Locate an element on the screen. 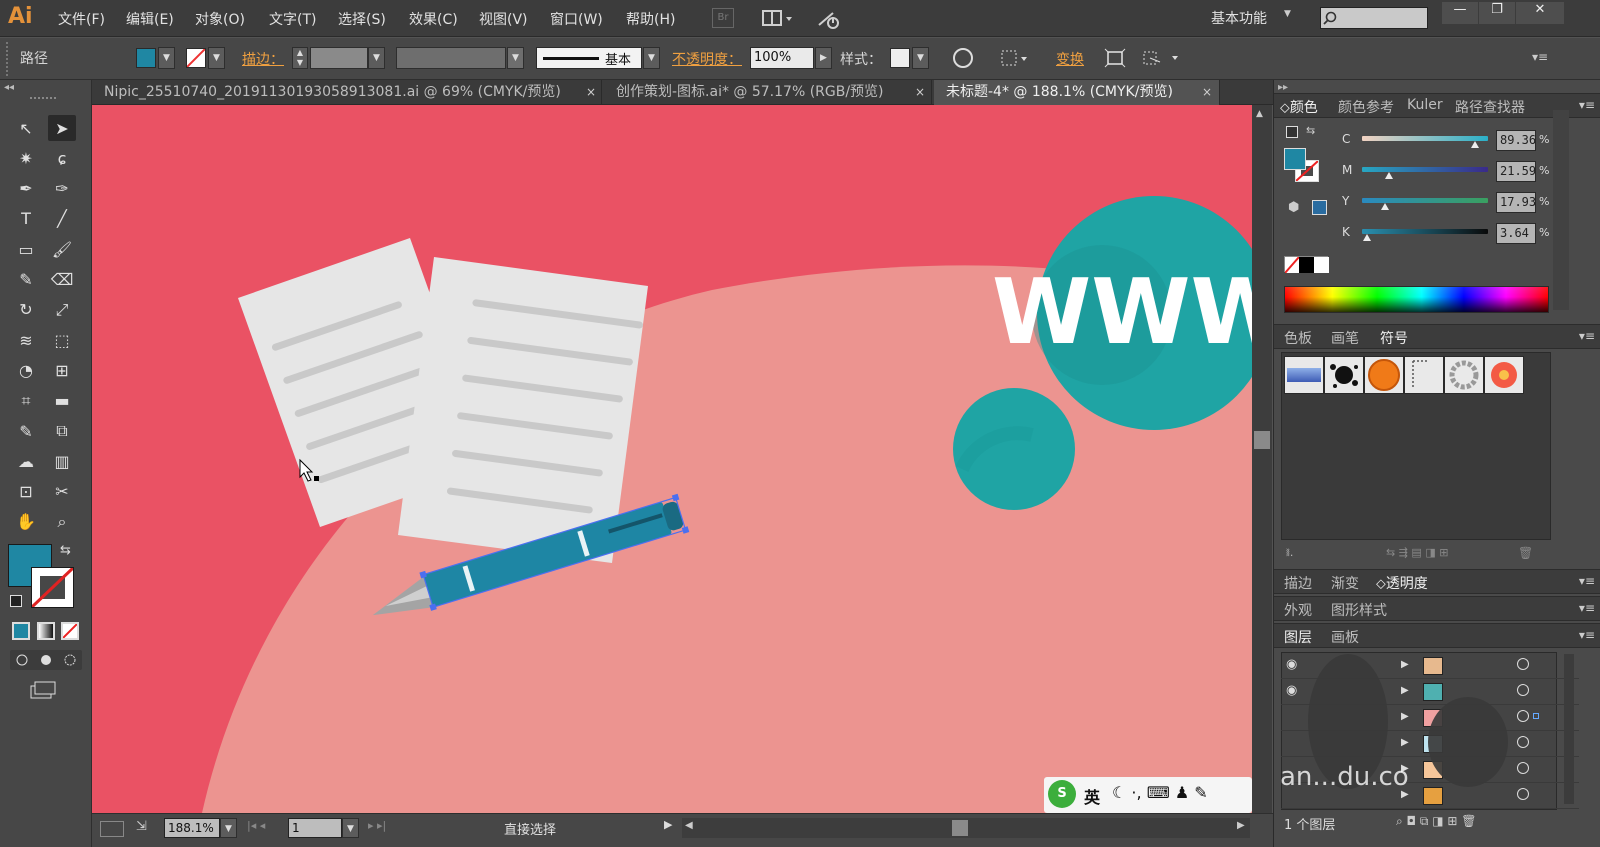  zoom-dropdown: ▼ is located at coordinates (228, 828).